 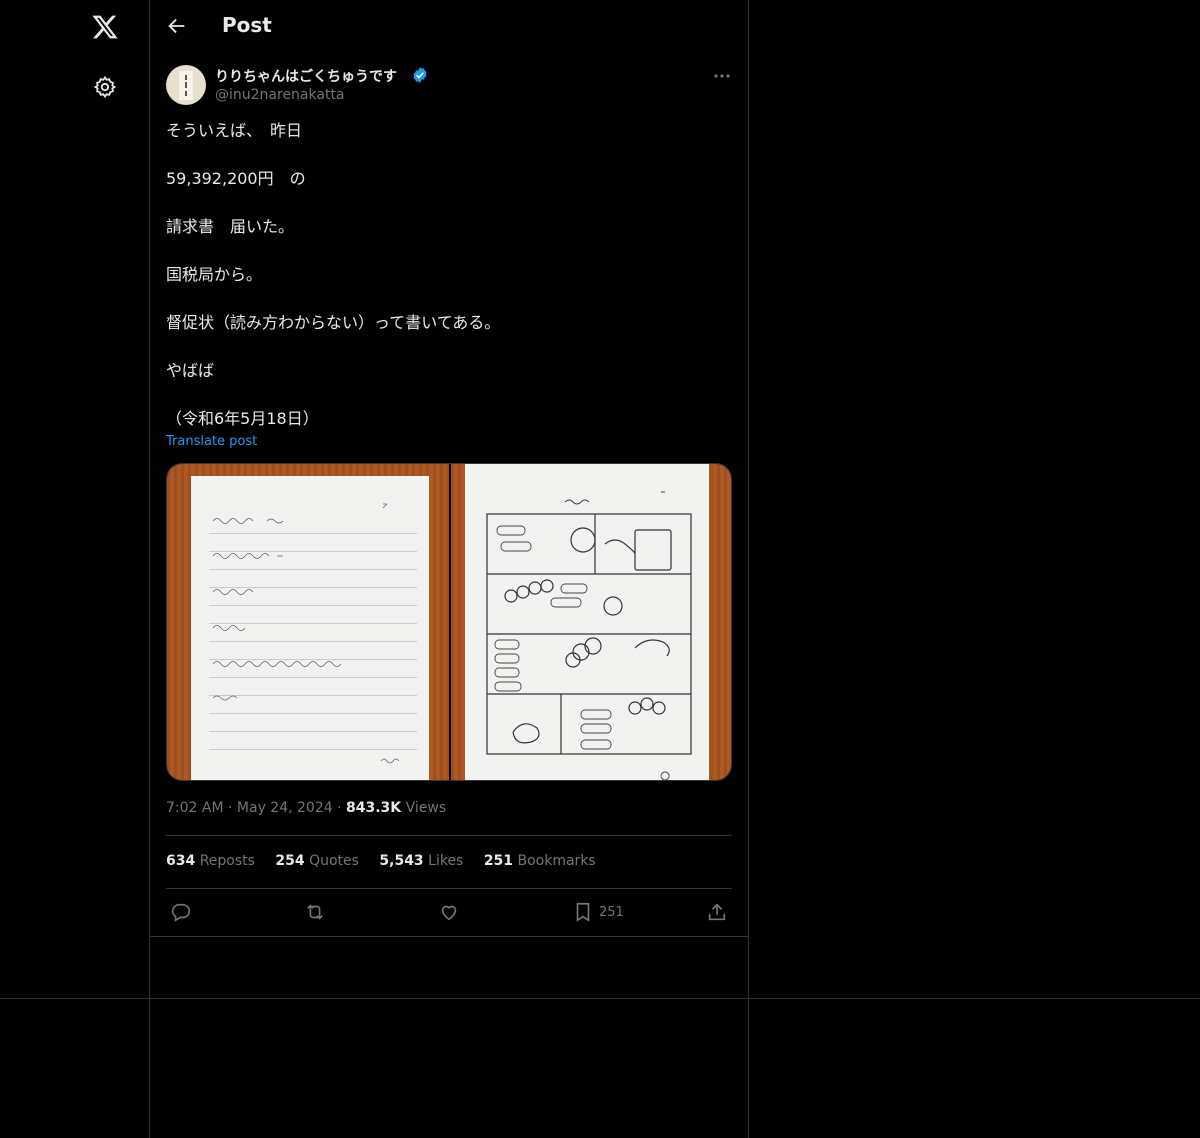 I want to click on repost-icon, so click(x=315, y=912).